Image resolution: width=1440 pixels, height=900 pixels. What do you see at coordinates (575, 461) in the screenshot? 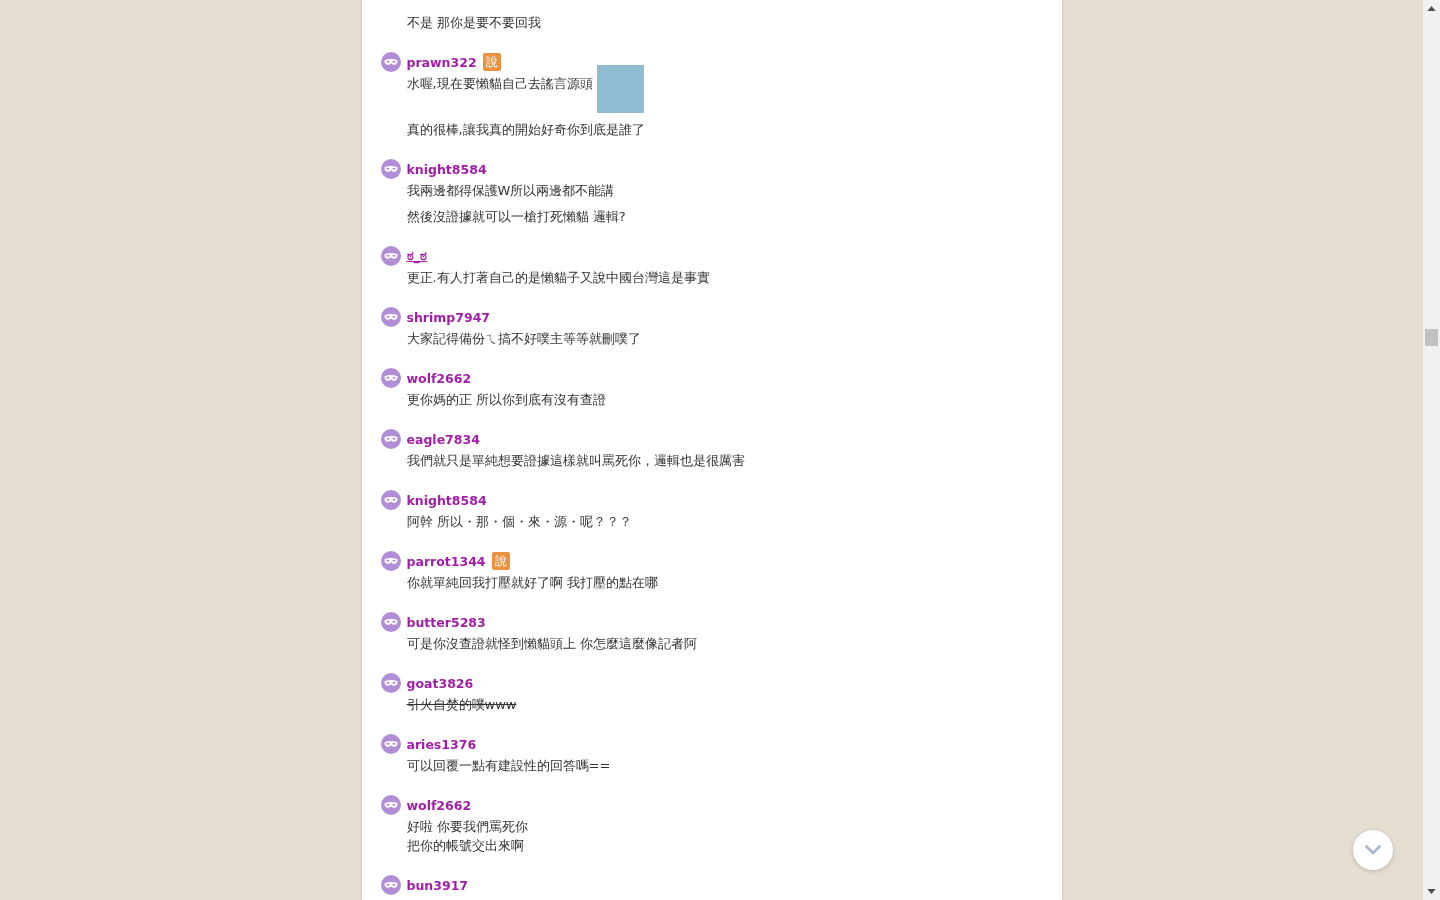
I see `comment-text: 我們就只是單純想要證據這樣就叫罵死你，邏輯也是很厲害` at bounding box center [575, 461].